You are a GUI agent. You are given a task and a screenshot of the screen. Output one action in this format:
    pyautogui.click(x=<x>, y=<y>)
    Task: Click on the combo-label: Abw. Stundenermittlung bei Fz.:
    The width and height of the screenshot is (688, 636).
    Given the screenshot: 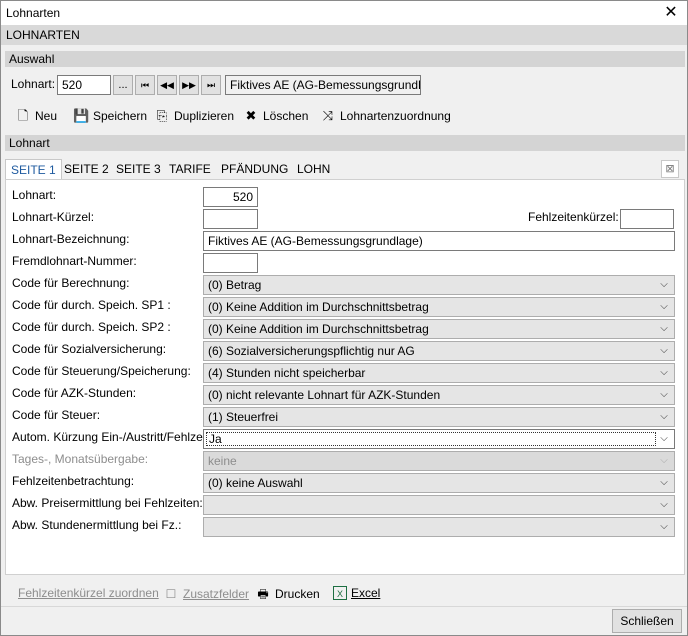 What is the action you would take?
    pyautogui.click(x=97, y=525)
    